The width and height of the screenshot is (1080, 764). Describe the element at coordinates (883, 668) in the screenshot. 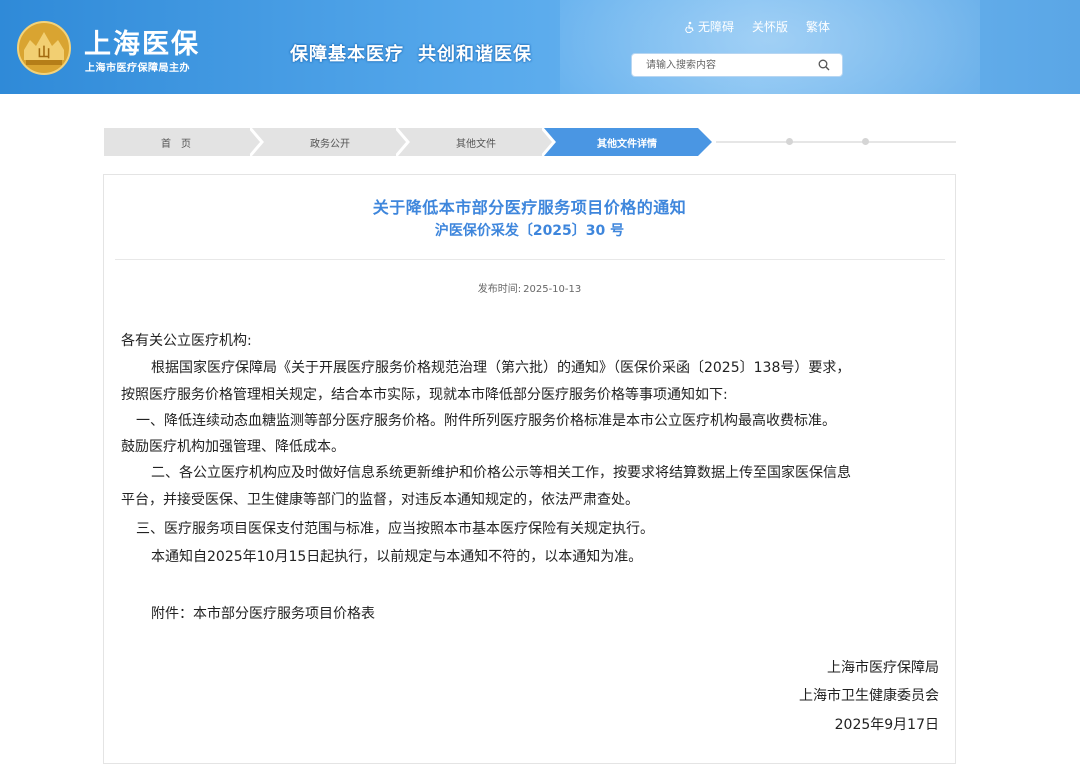

I see `signature-issuer-1: 上海市医疗保障局` at that location.